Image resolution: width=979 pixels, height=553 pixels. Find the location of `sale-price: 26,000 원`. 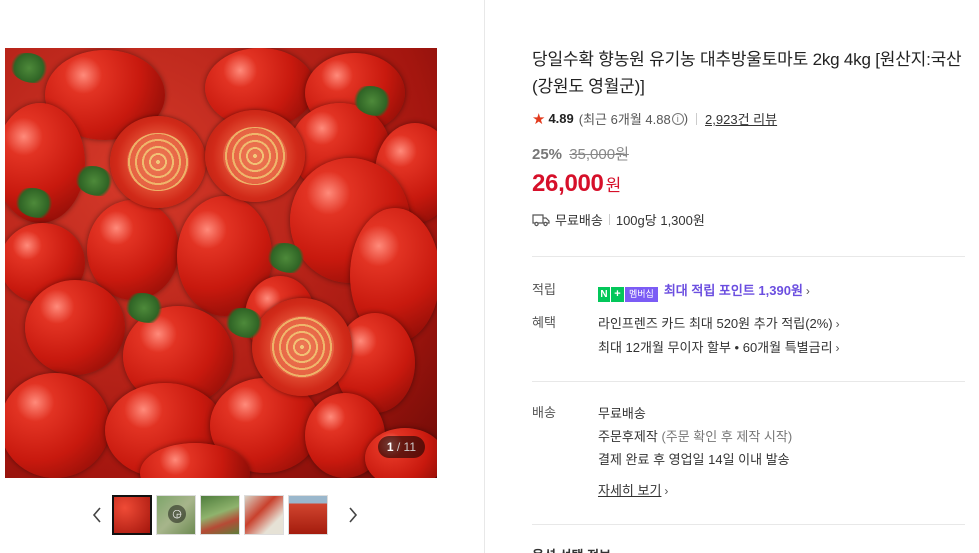

sale-price: 26,000 원 is located at coordinates (748, 184).